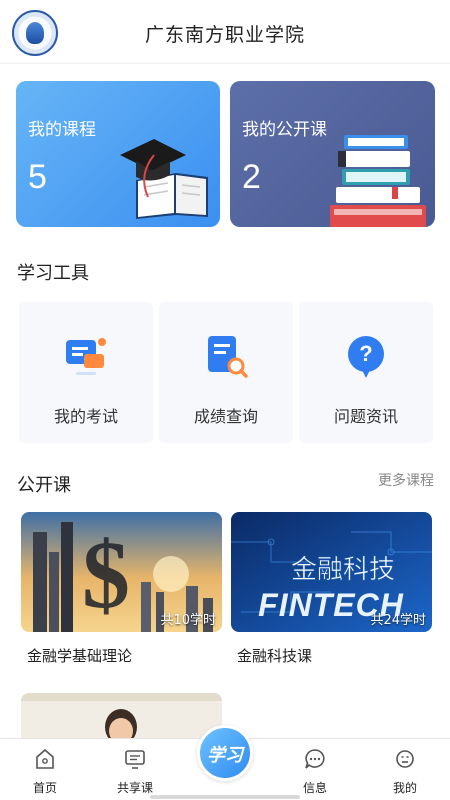 This screenshot has height=800, width=450. I want to click on my-open-courses-count: 2, so click(251, 177).